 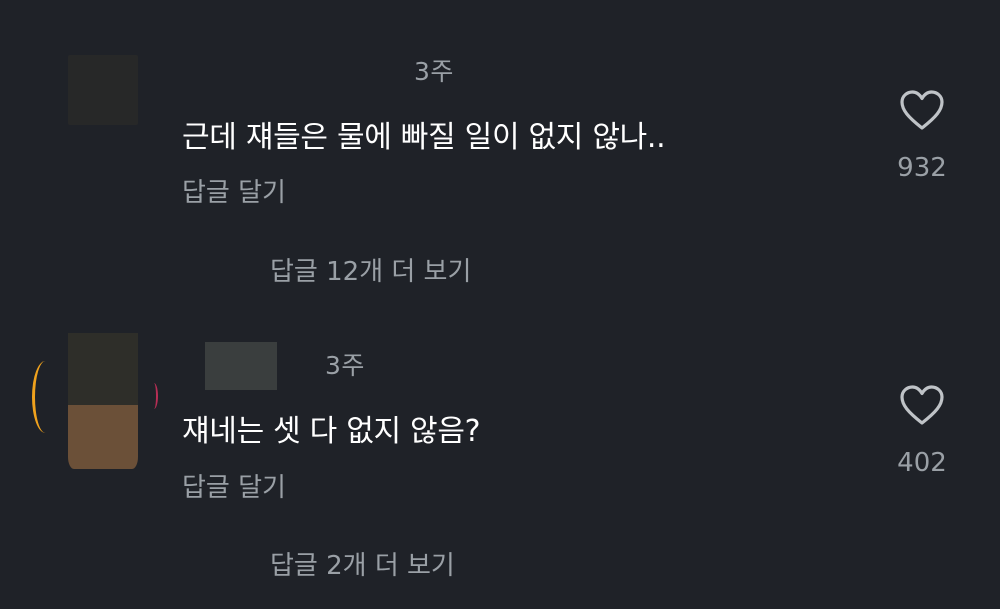 What do you see at coordinates (45, 397) in the screenshot?
I see `story-ring` at bounding box center [45, 397].